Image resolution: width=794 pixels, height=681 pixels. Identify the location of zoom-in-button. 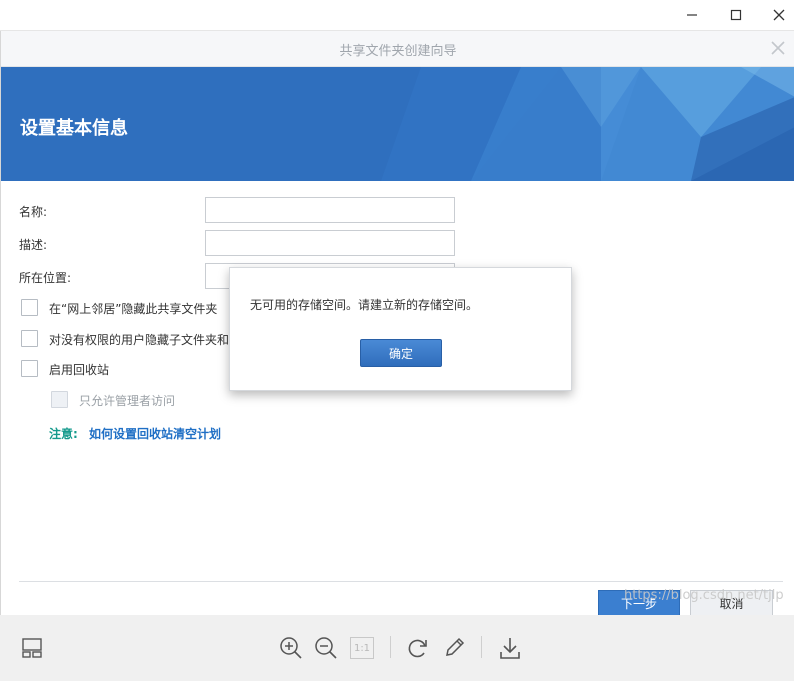
(291, 648).